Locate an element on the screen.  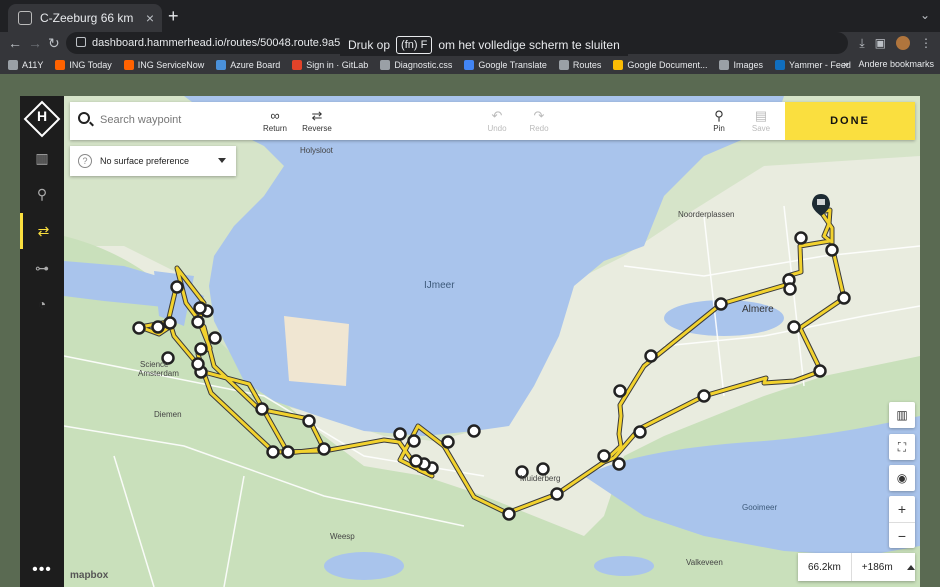
bookmarks-more-button: » is located at coordinates (845, 64).